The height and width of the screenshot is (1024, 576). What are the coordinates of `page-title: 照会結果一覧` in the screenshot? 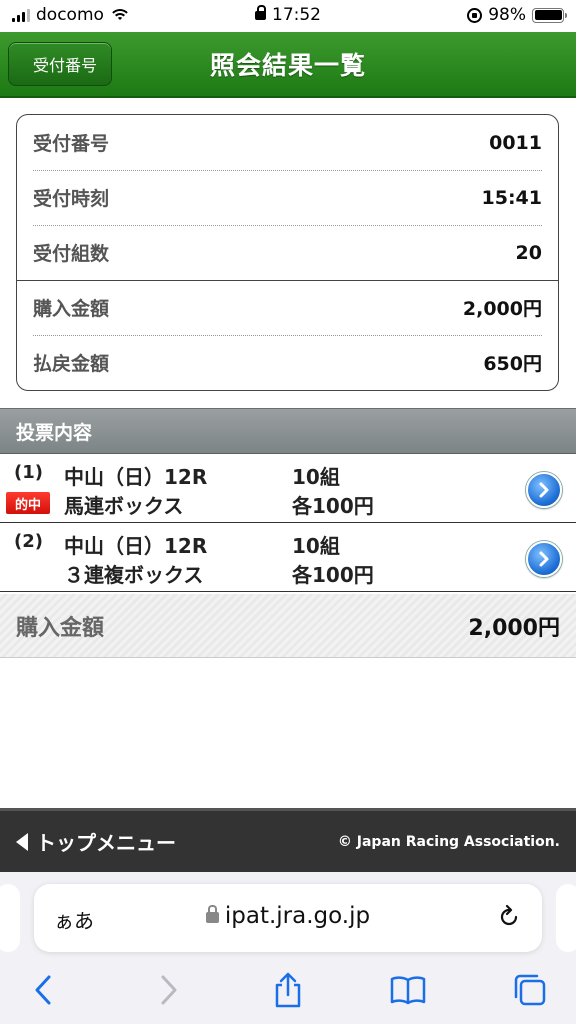 It's located at (287, 65).